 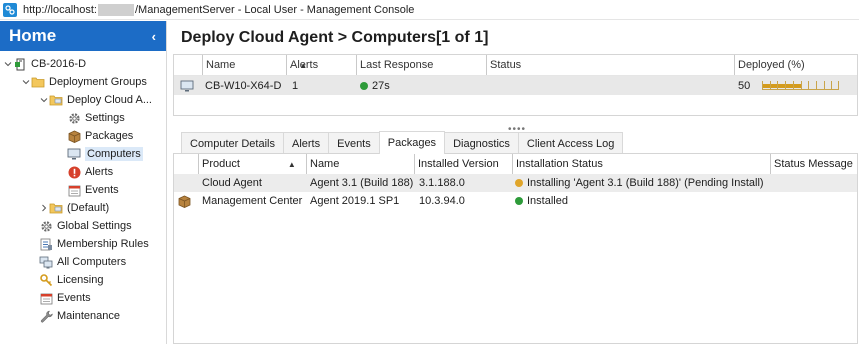 I want to click on tree-item-events: Events, so click(x=83, y=190).